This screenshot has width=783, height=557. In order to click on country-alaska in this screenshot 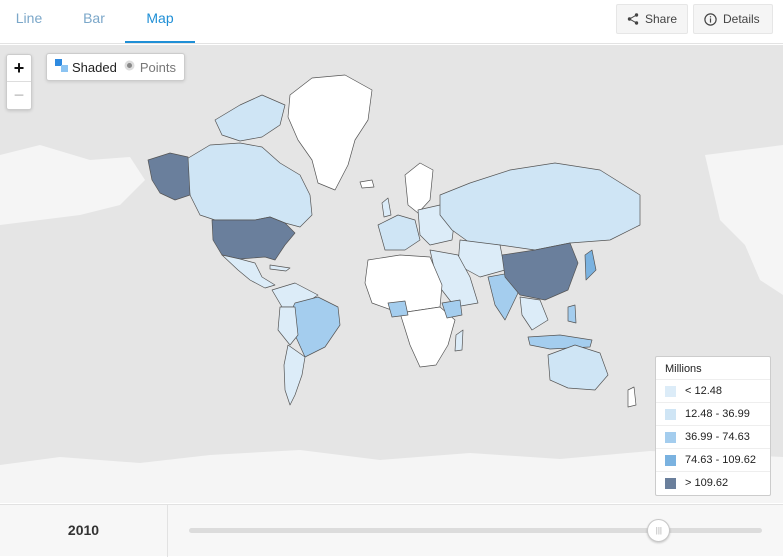, I will do `click(169, 176)`.